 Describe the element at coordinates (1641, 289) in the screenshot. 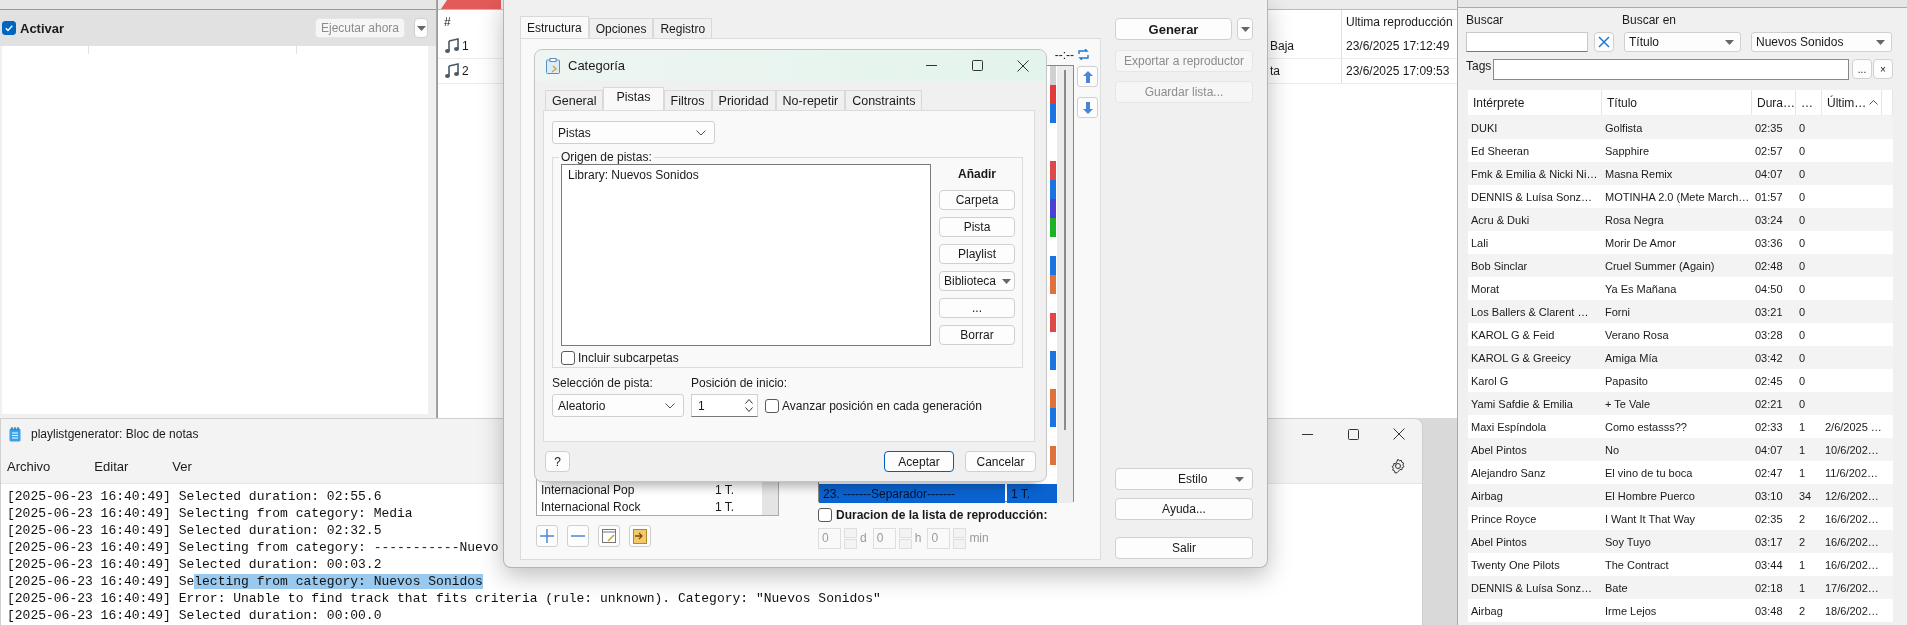

I see `table-cell-text: Ya Es Mañana` at that location.